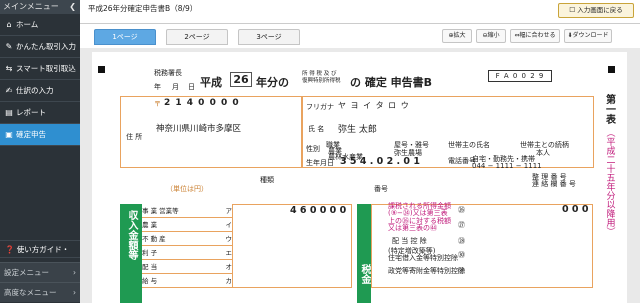  Describe the element at coordinates (9, 134) in the screenshot. I see `document-icon: ▣` at that location.